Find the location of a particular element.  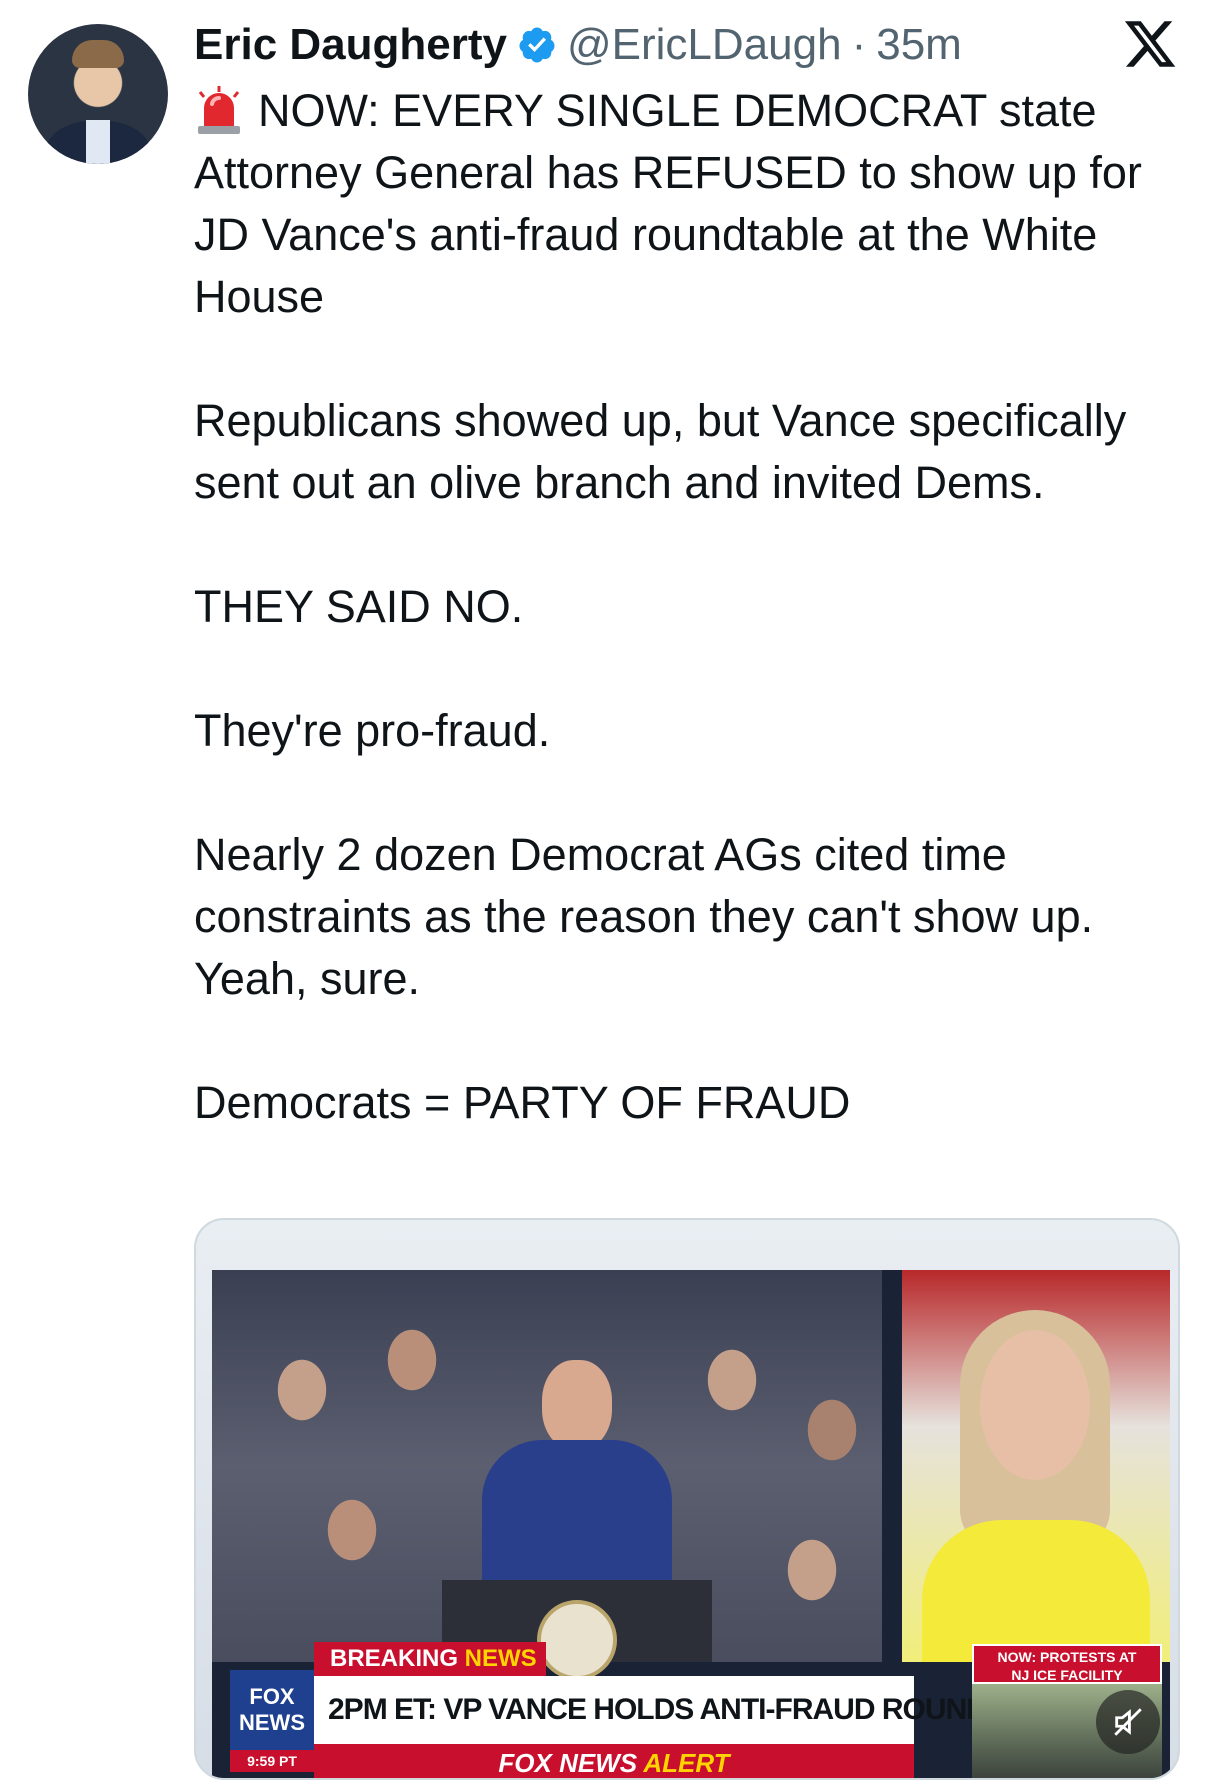

host-jacket is located at coordinates (1036, 1591).